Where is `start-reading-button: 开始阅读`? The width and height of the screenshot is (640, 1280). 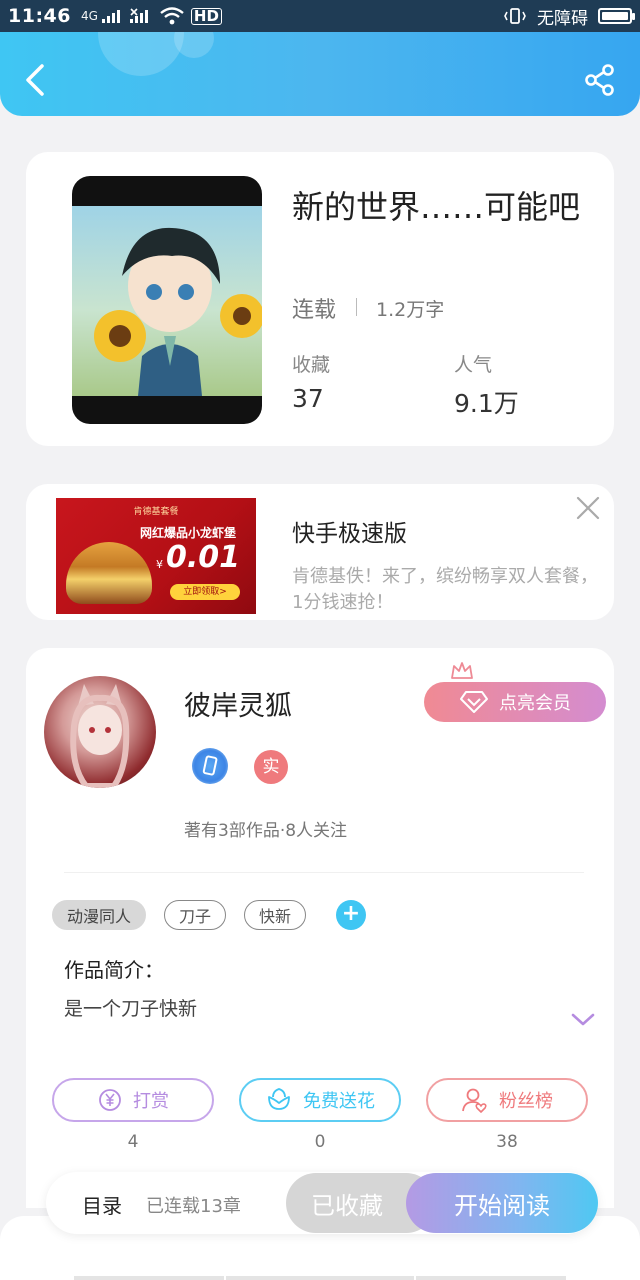 start-reading-button: 开始阅读 is located at coordinates (502, 1203).